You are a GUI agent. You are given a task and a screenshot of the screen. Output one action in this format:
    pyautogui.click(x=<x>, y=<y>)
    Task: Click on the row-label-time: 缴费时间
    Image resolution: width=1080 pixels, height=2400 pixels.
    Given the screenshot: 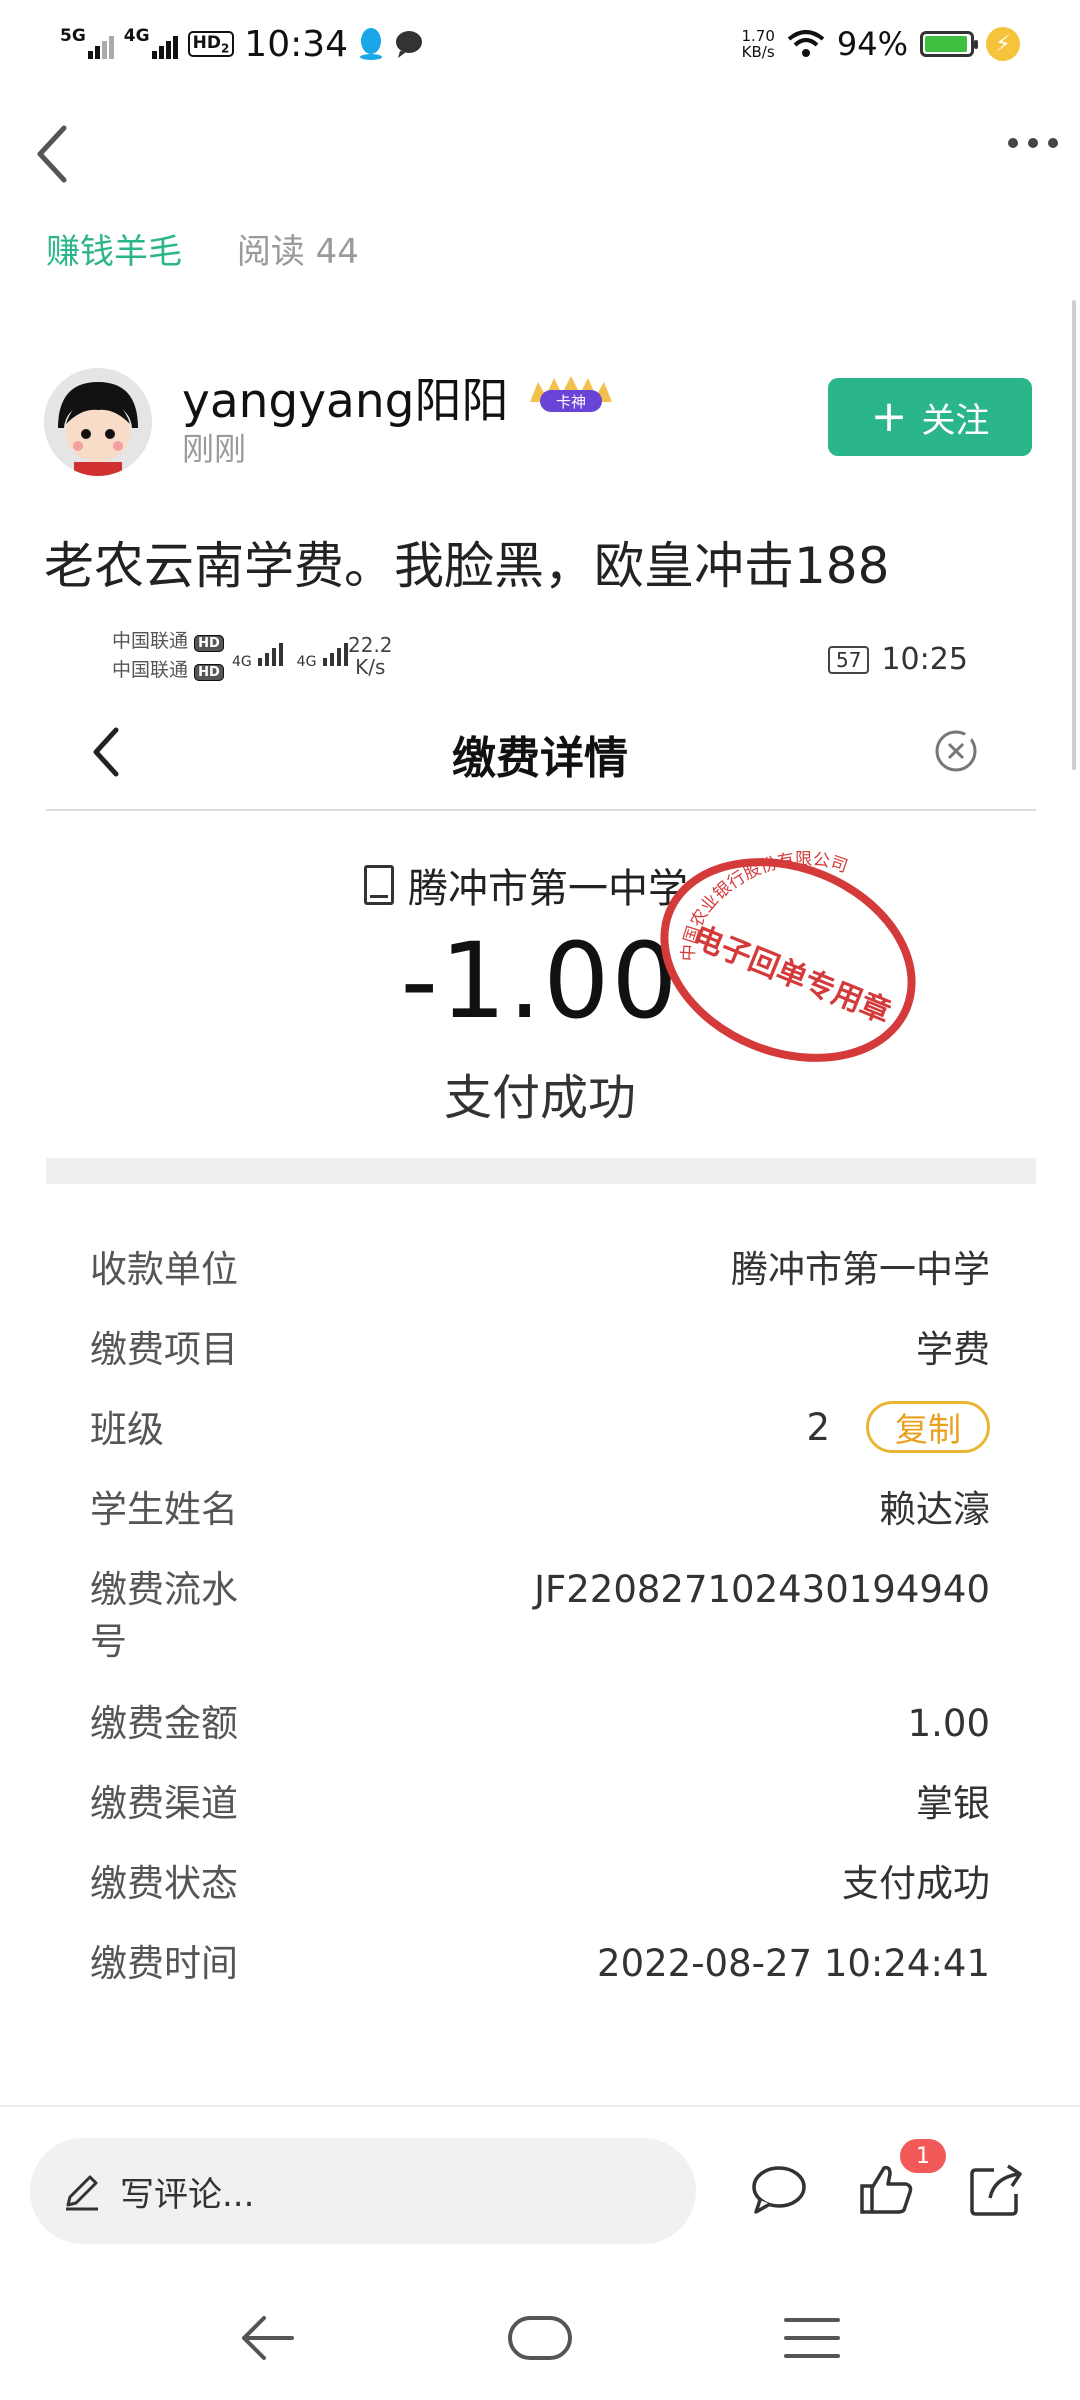 What is the action you would take?
    pyautogui.click(x=164, y=1963)
    